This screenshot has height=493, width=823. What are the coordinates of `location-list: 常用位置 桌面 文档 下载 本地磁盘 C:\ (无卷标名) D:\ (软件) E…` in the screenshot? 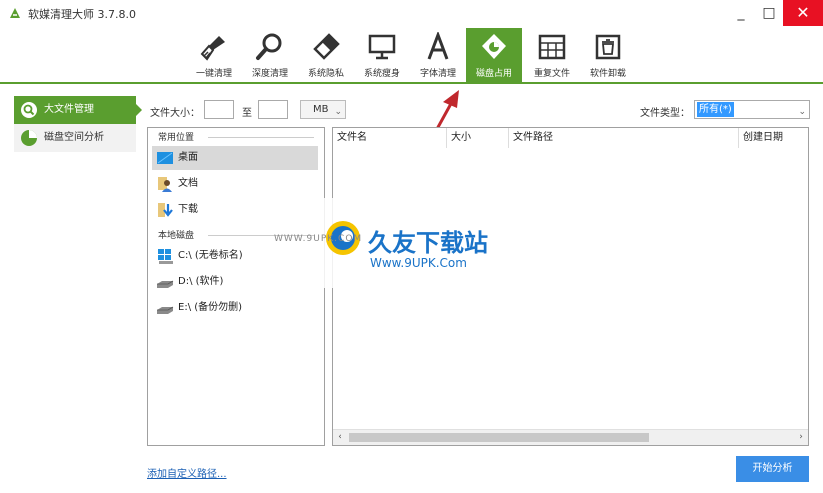 It's located at (236, 286).